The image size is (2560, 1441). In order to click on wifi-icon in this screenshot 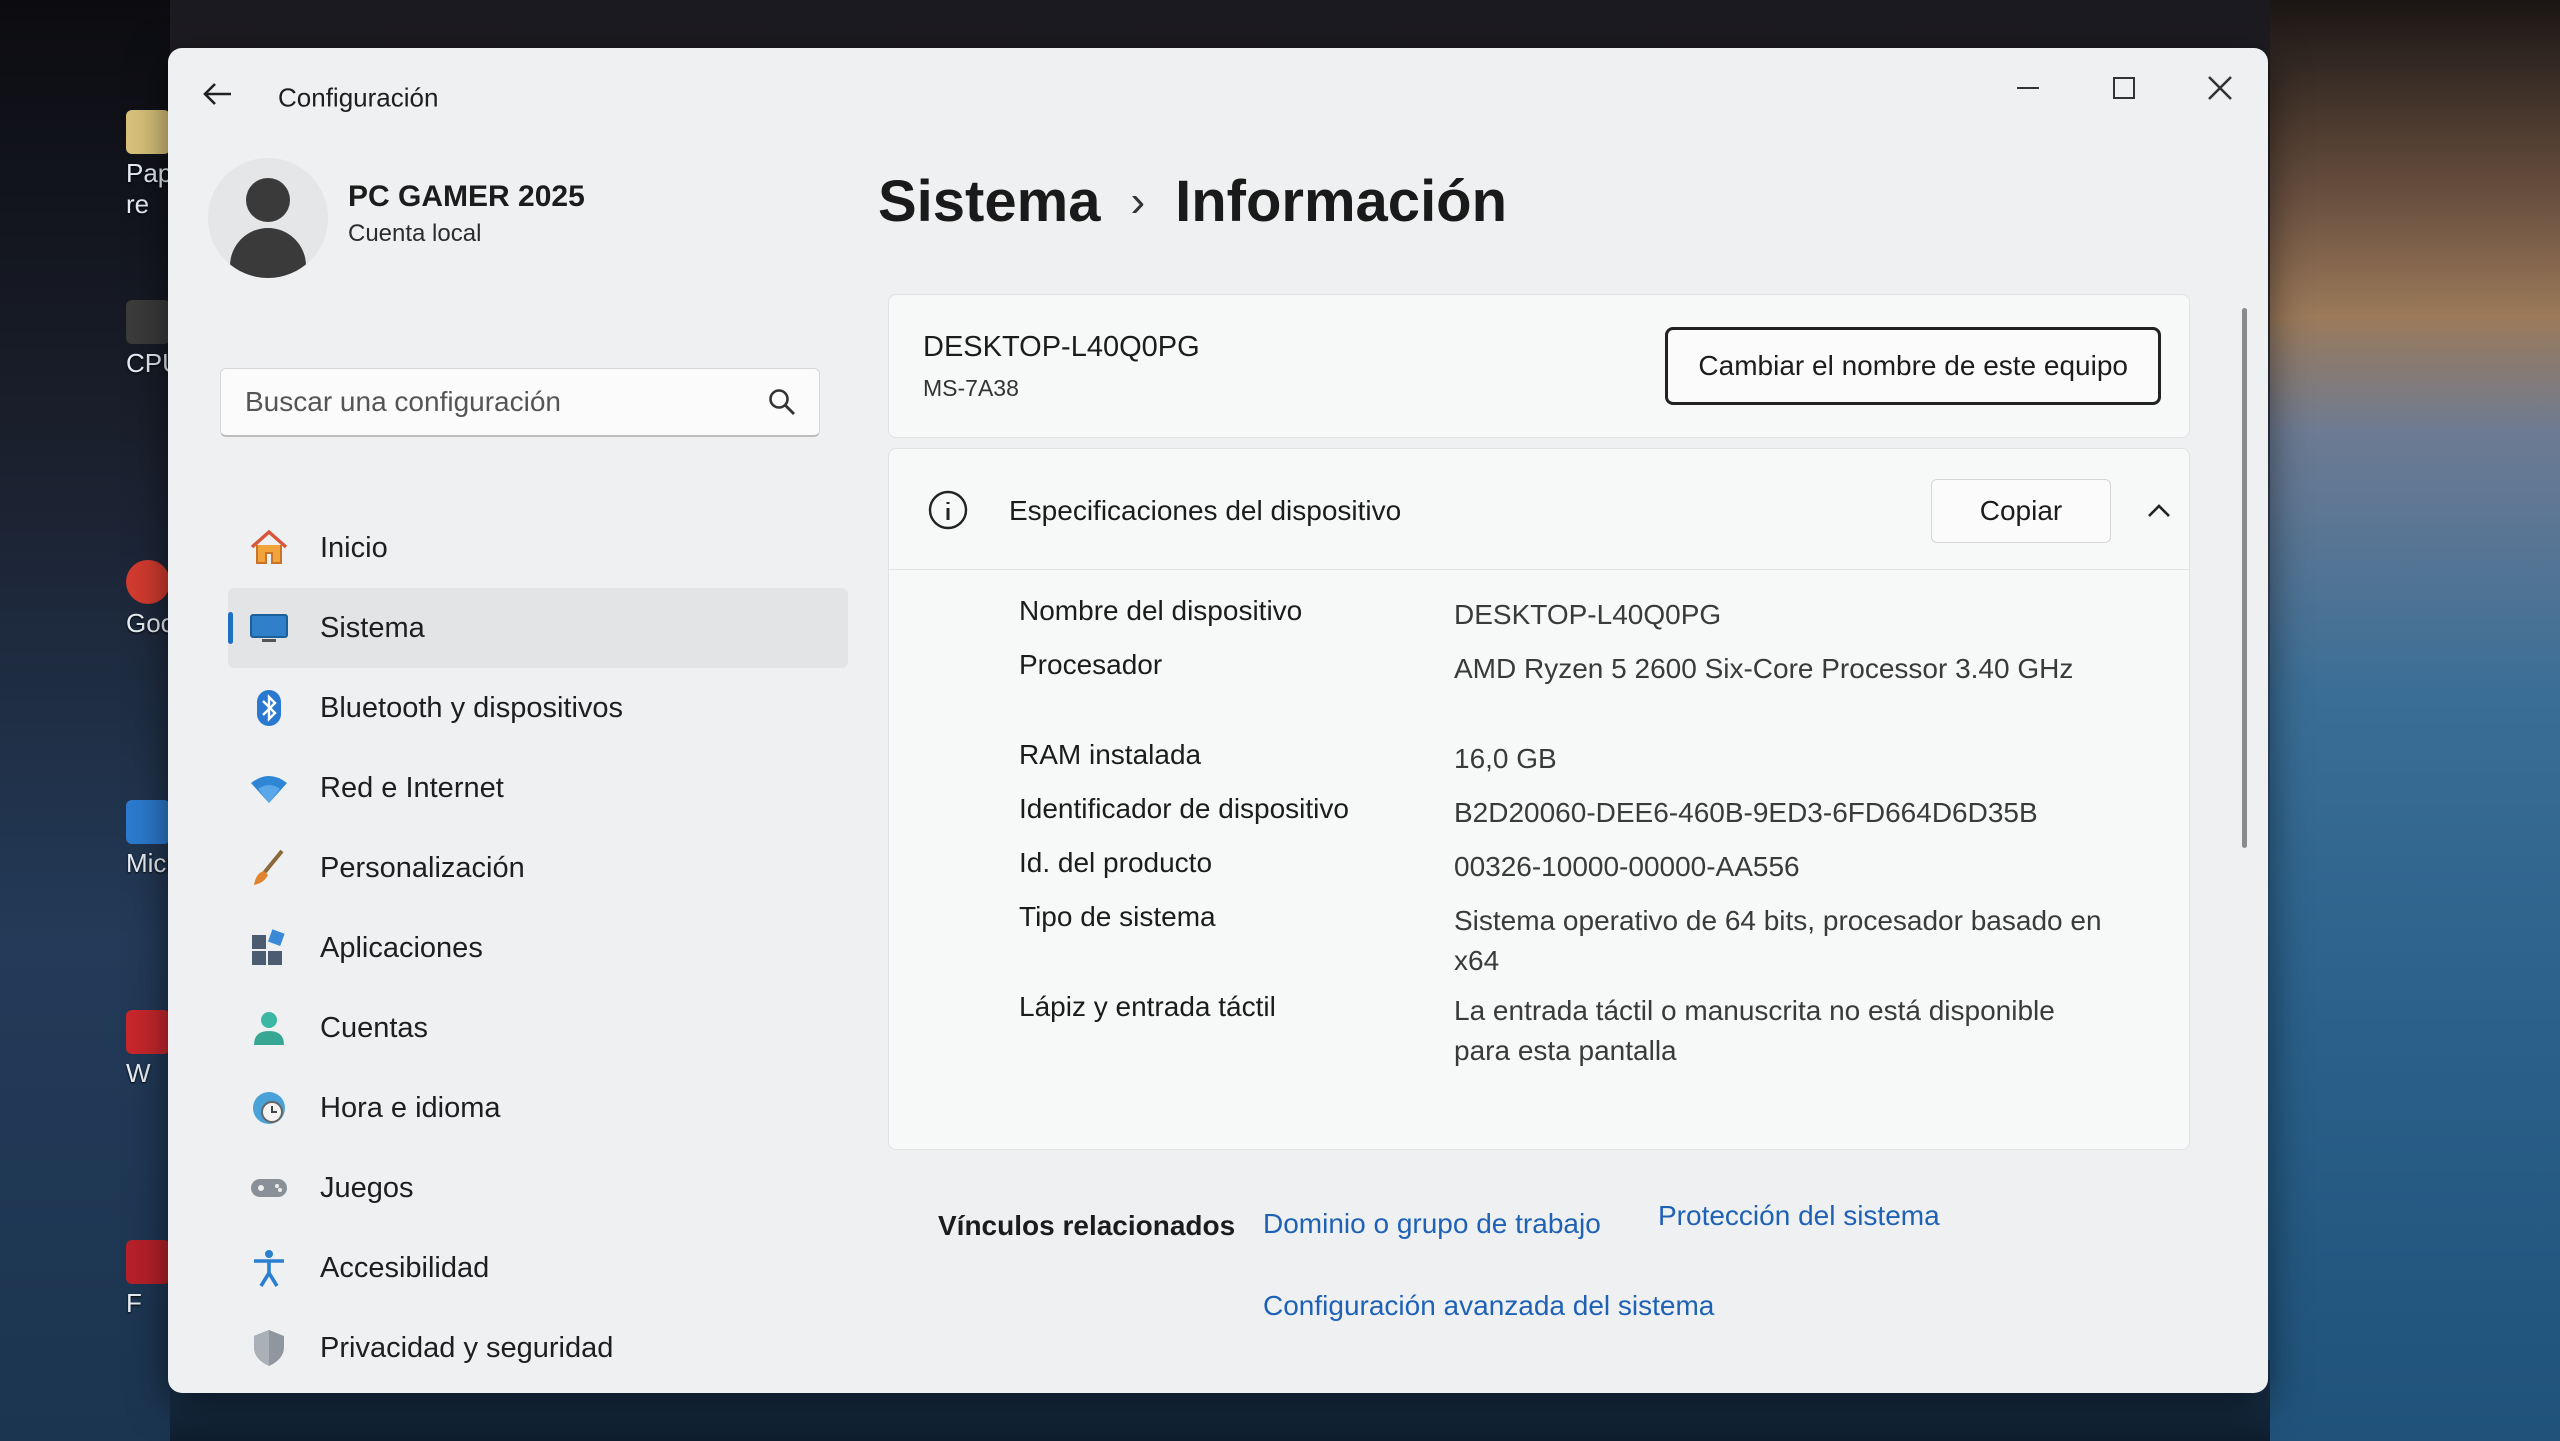, I will do `click(269, 788)`.